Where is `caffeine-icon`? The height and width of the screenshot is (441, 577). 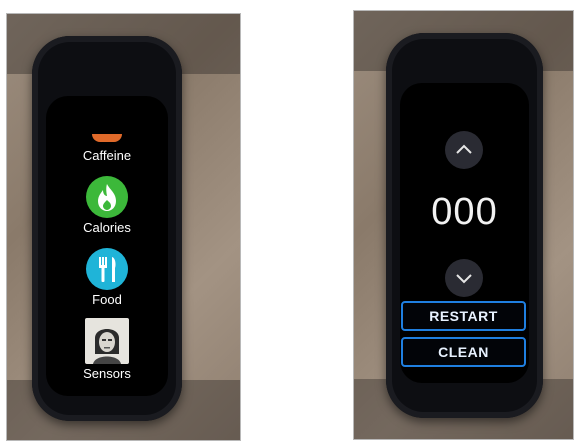 caffeine-icon is located at coordinates (107, 138).